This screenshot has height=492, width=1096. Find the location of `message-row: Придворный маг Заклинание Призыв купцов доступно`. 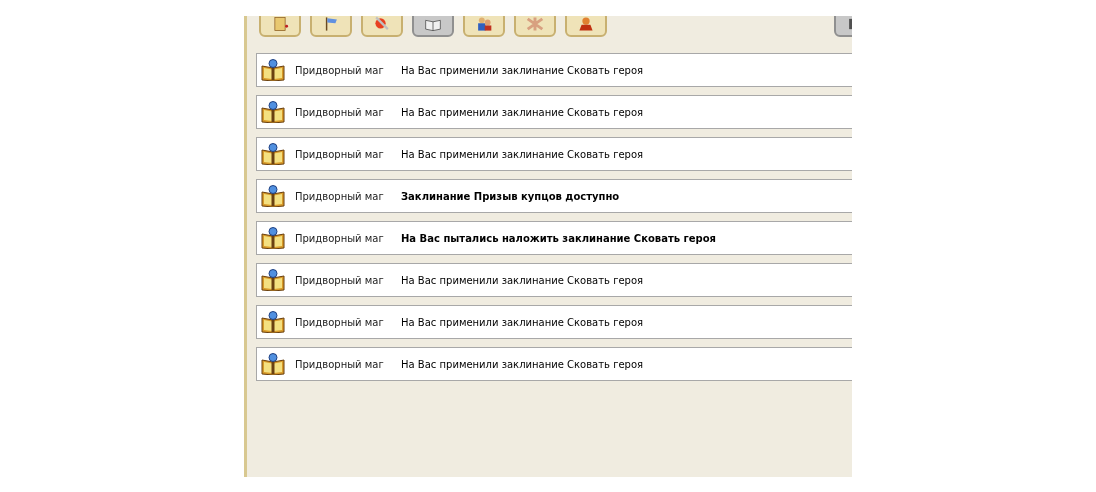

message-row: Придворный маг Заклинание Призыв купцов доступно is located at coordinates (554, 196).